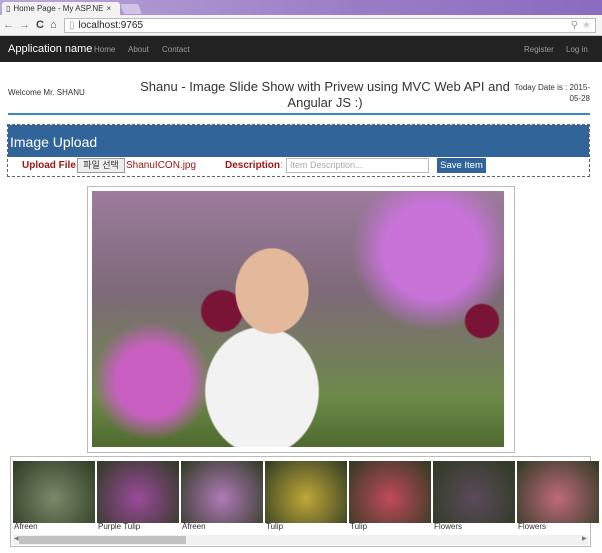  What do you see at coordinates (574, 25) in the screenshot?
I see `zoom-icon: ⚲` at bounding box center [574, 25].